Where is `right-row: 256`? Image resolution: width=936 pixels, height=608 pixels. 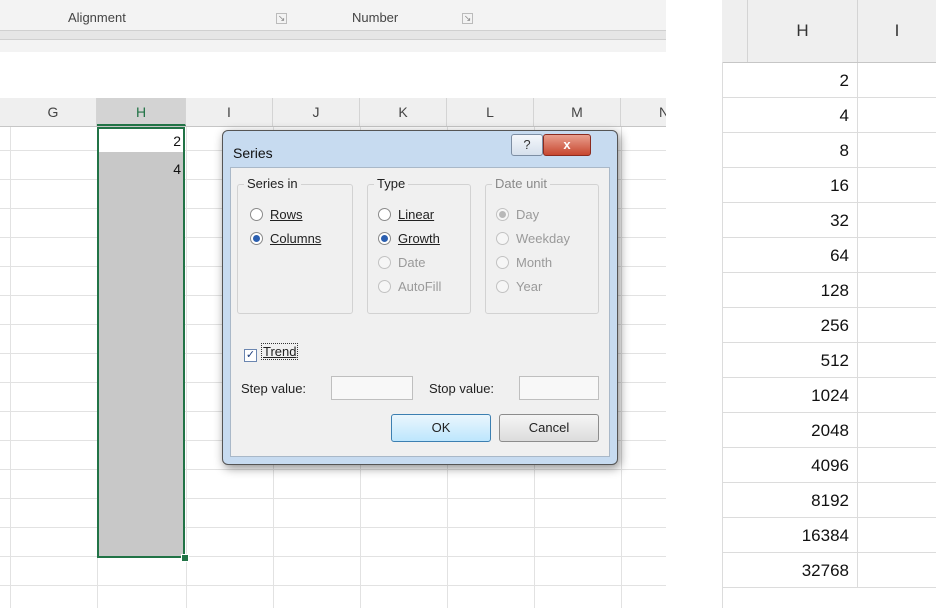 right-row: 256 is located at coordinates (829, 325).